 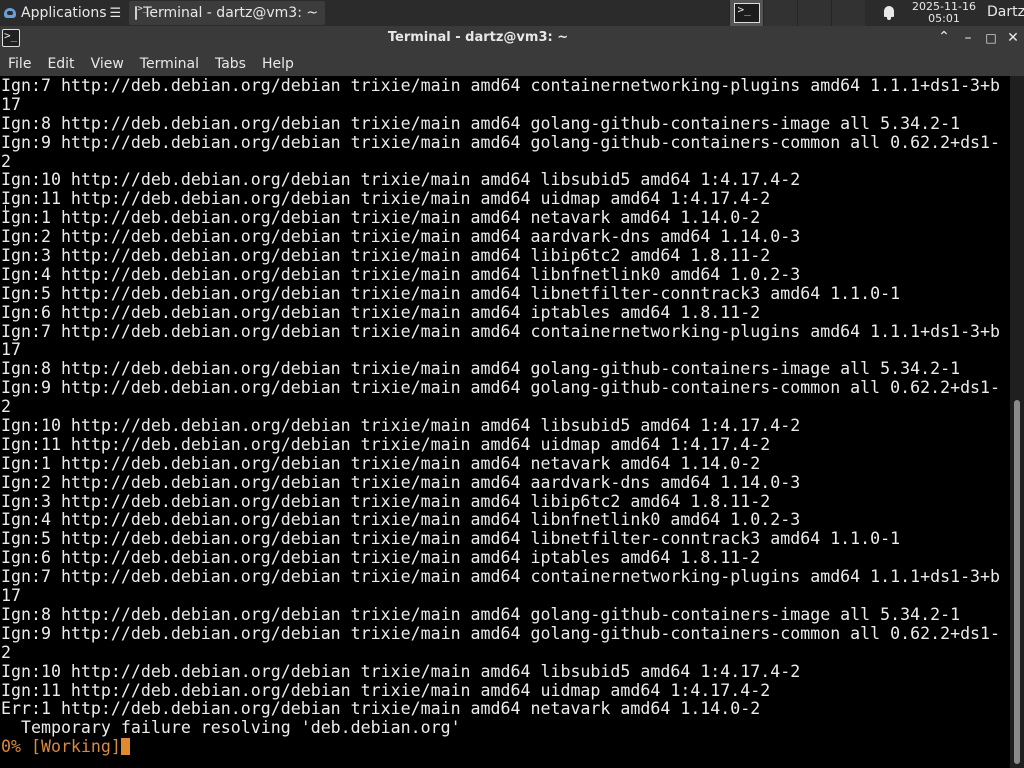 I want to click on text-cursor, so click(x=125, y=747).